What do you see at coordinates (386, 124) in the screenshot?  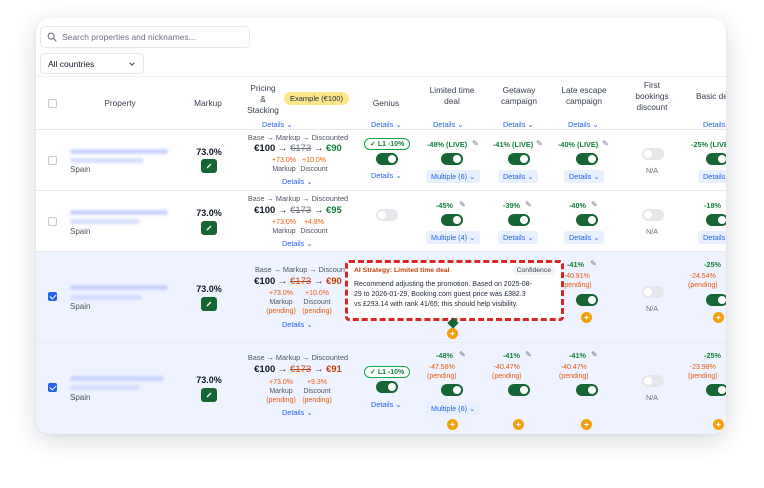 I see `genius-header-details: Details ⌄` at bounding box center [386, 124].